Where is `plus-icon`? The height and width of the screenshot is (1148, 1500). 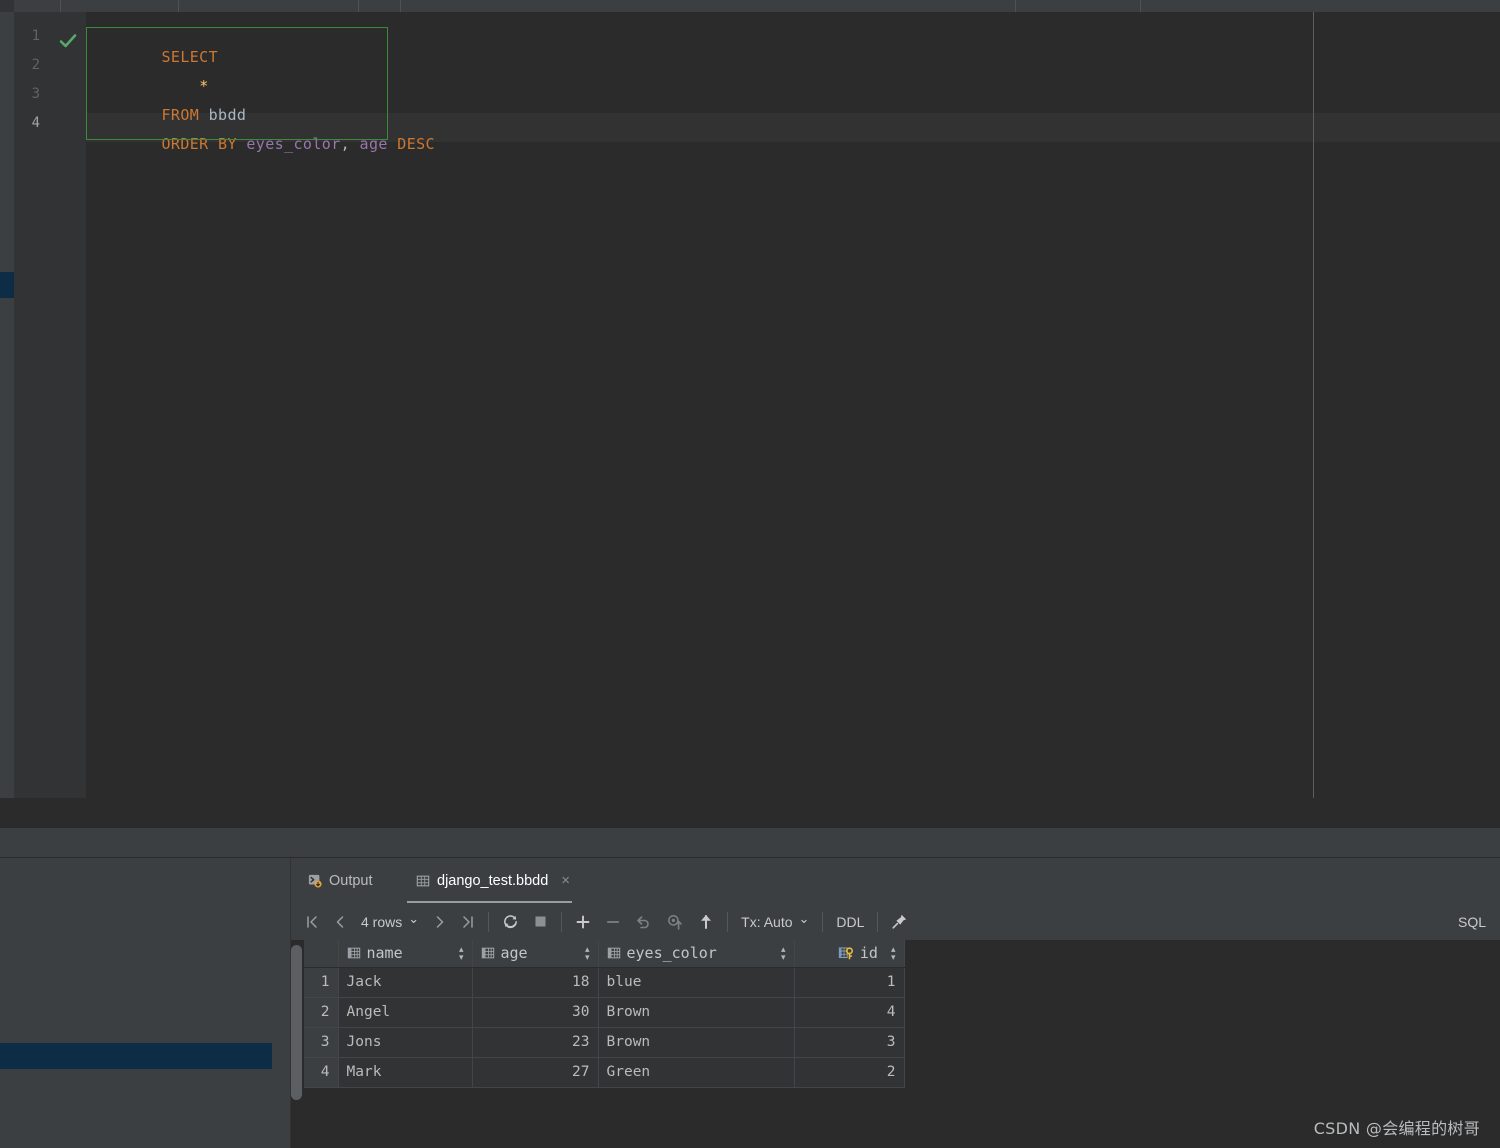 plus-icon is located at coordinates (583, 921).